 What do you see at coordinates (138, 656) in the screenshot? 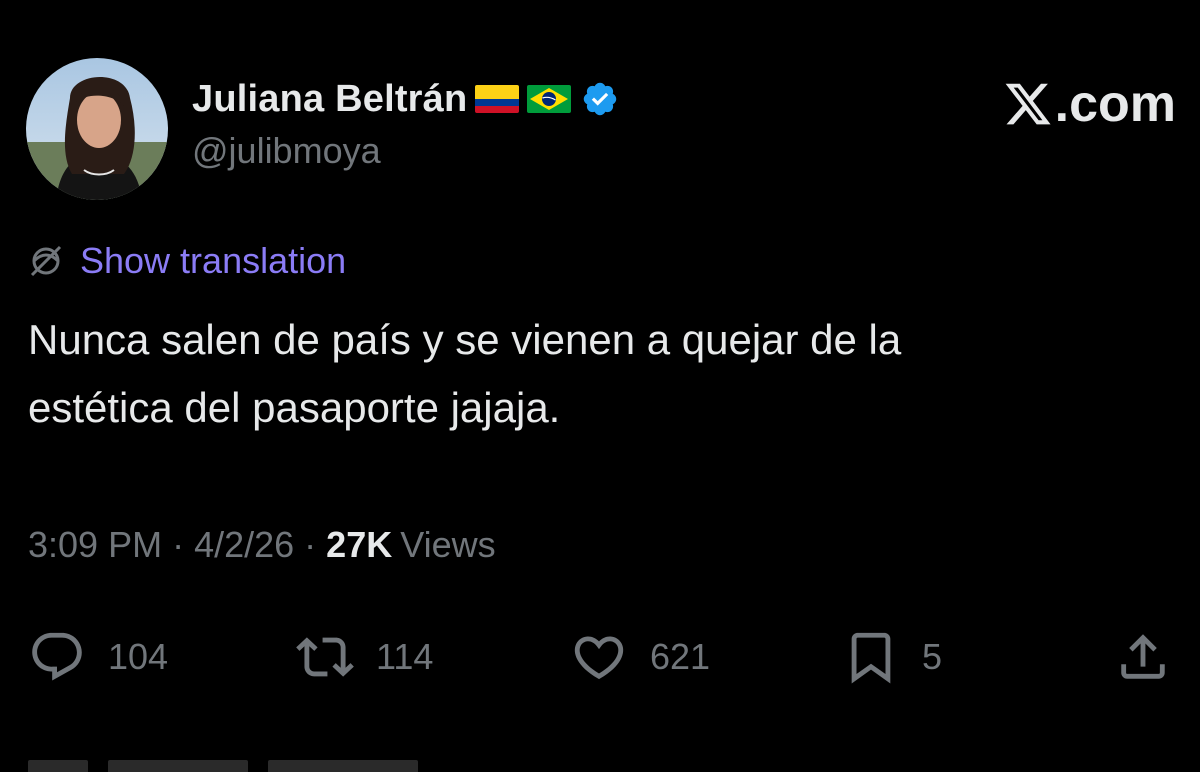
I see `reply-count: 104` at bounding box center [138, 656].